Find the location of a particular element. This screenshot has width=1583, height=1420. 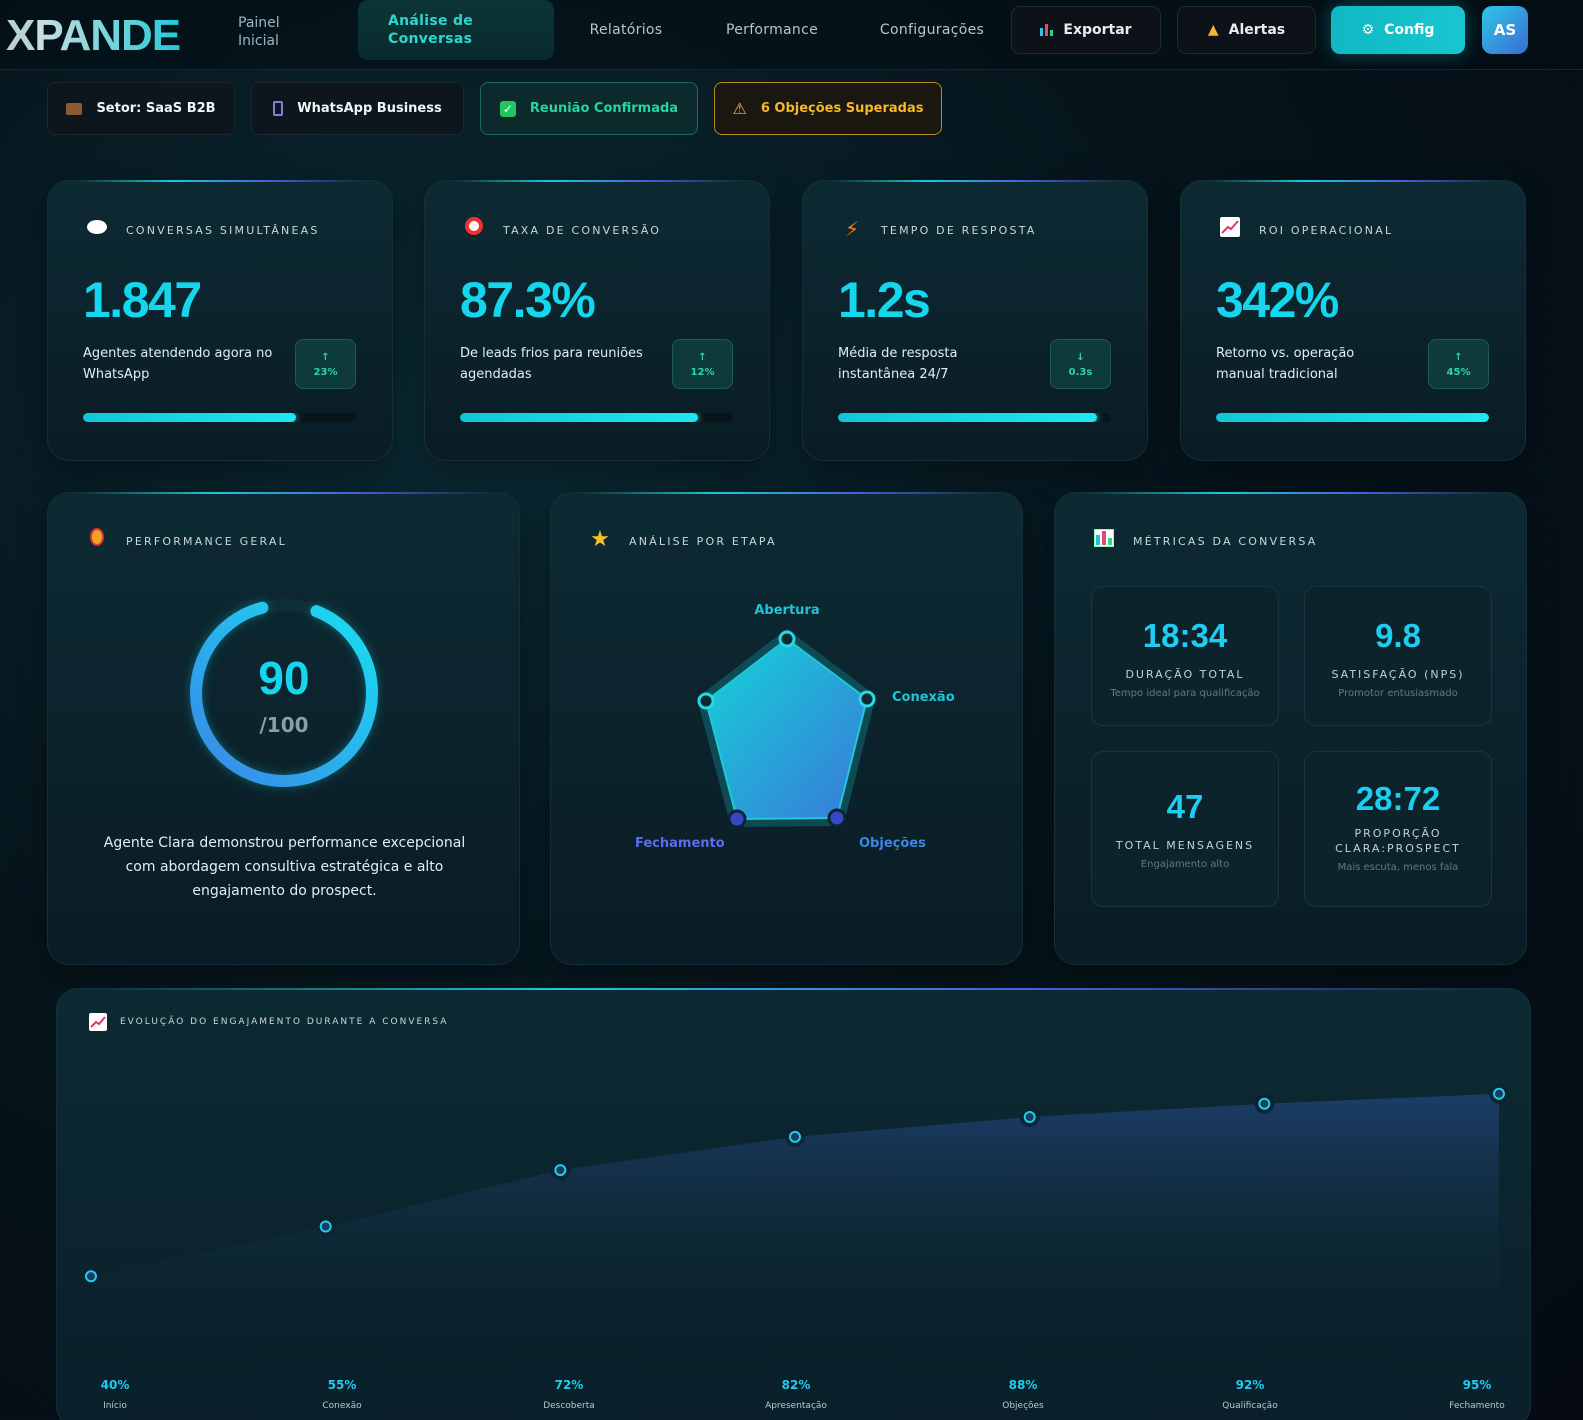

engagement-category-label: Fechamento is located at coordinates (1477, 1406).